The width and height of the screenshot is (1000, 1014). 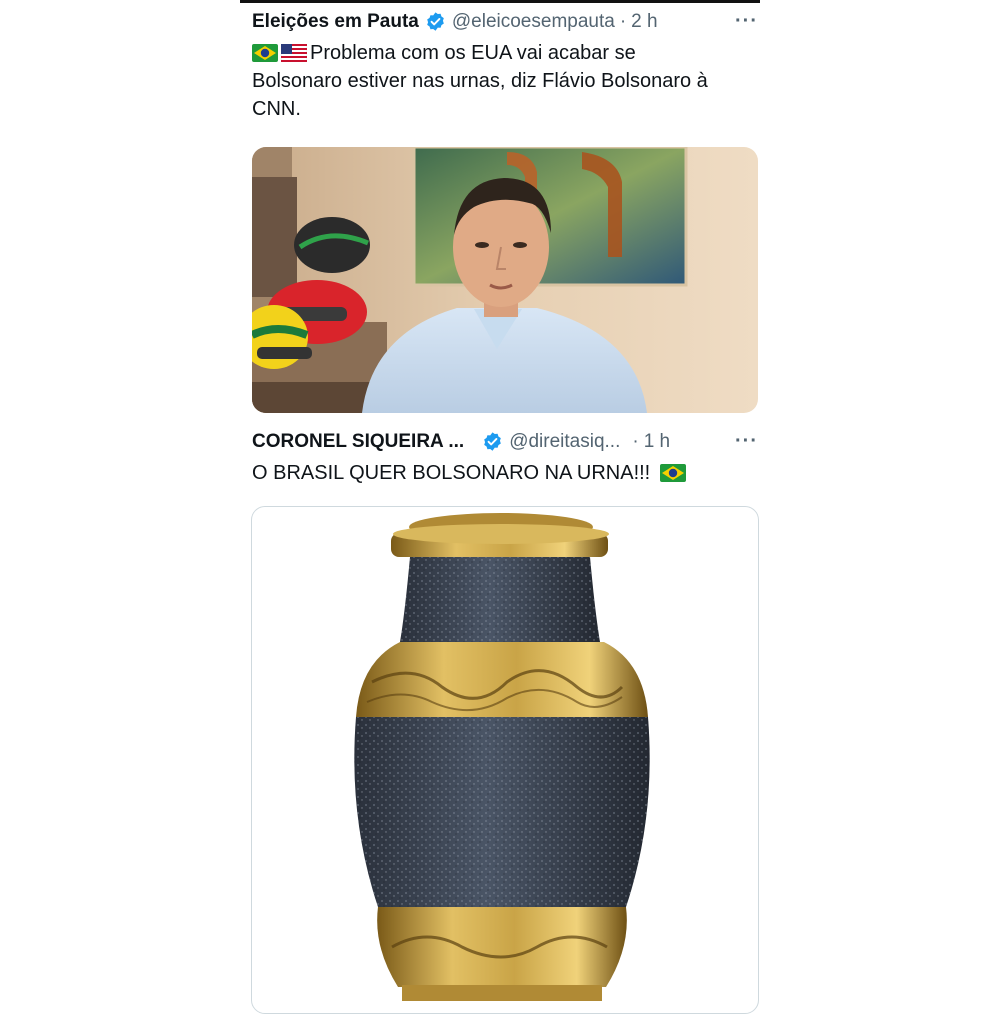 What do you see at coordinates (451, 473) in the screenshot?
I see `tweet-text-content: O BRASIL QUER BOLSONARO NA URNA!!!` at bounding box center [451, 473].